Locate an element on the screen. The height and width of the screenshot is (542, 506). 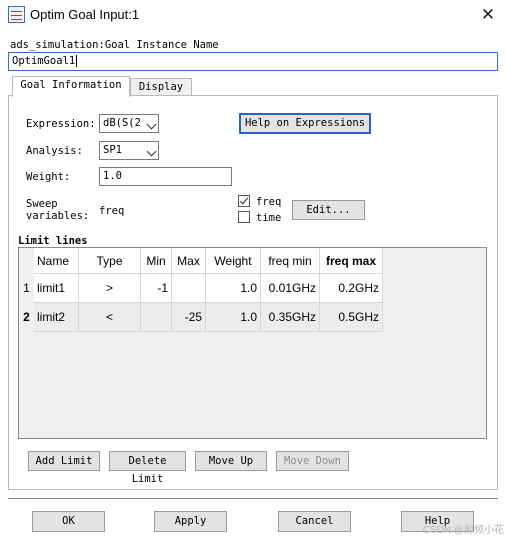
app-icon is located at coordinates (16, 14).